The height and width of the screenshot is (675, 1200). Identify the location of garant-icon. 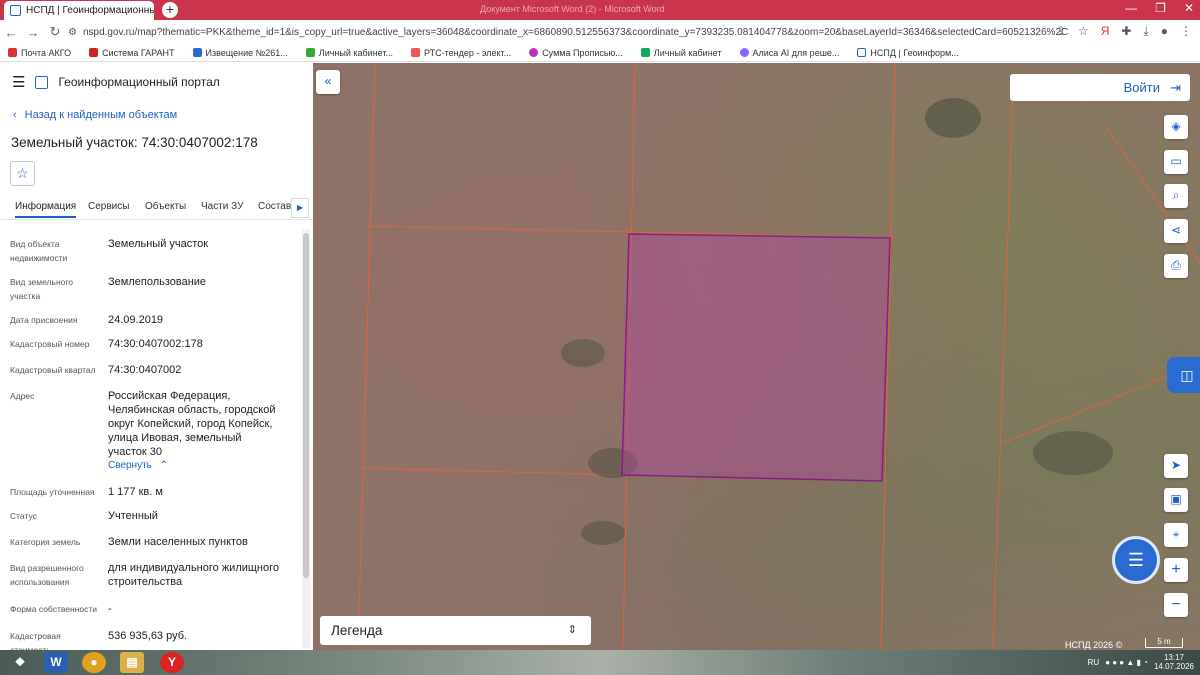
(94, 52).